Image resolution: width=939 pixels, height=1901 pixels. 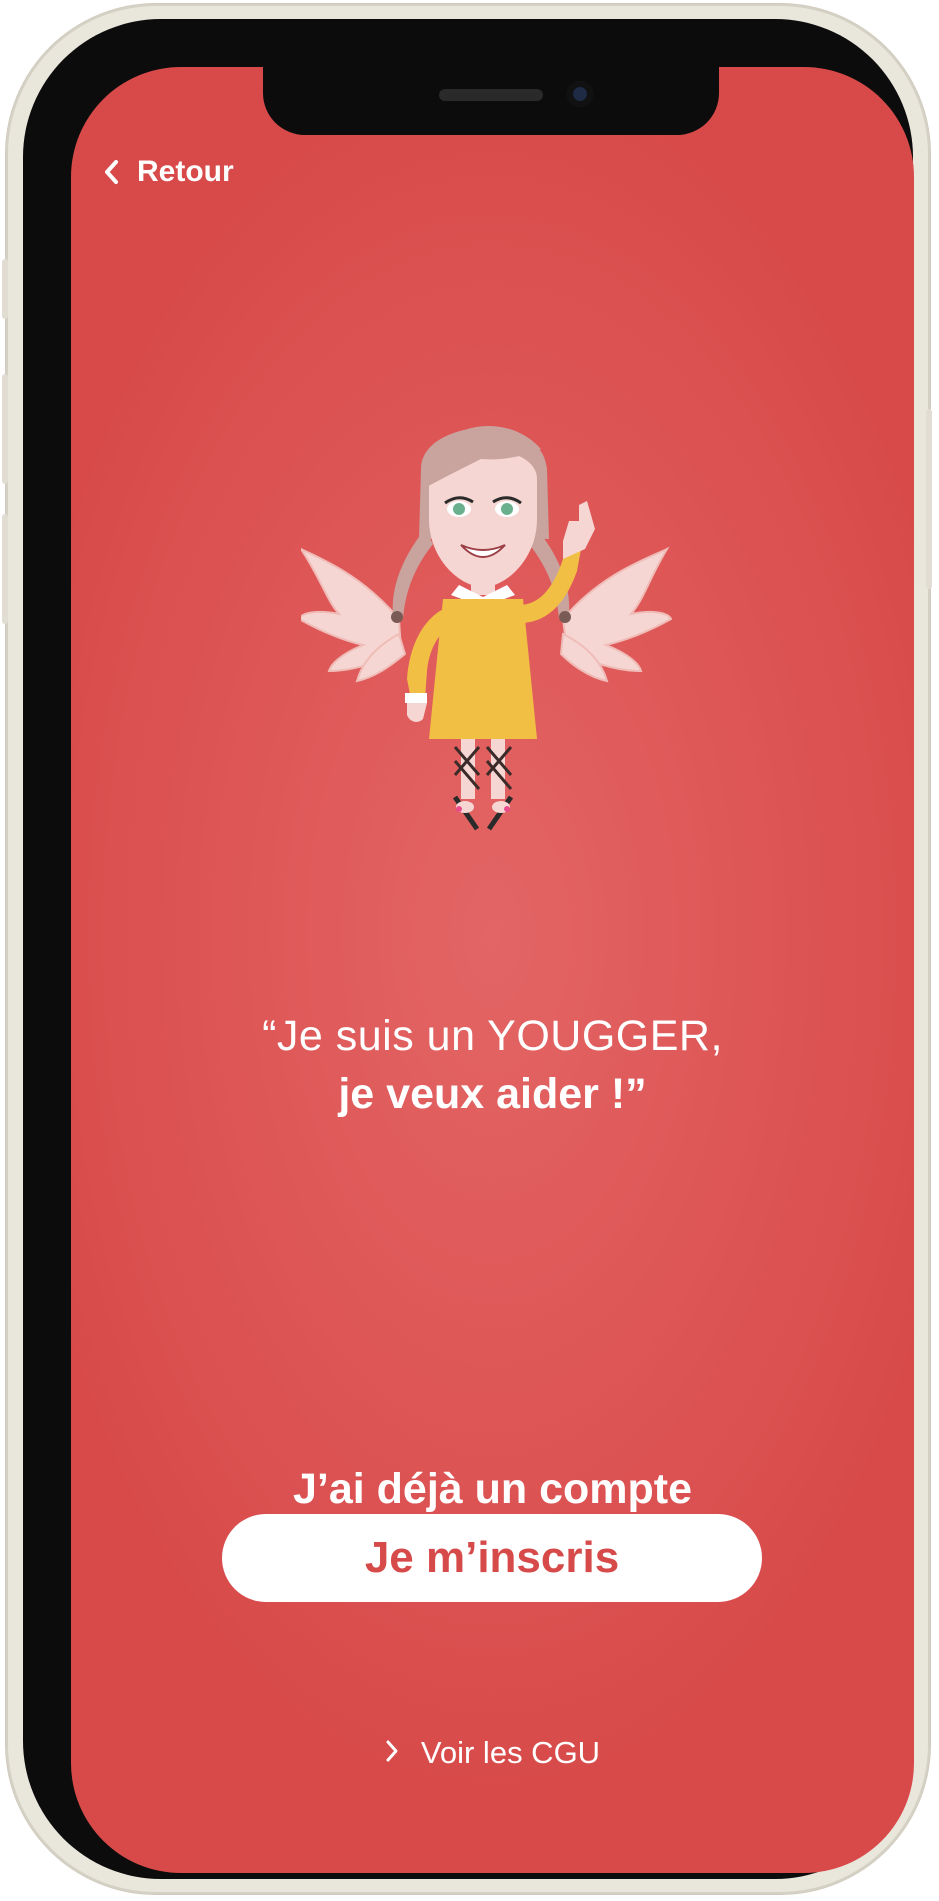 I want to click on terms-link-label: Voir les CGU, so click(x=510, y=1752).